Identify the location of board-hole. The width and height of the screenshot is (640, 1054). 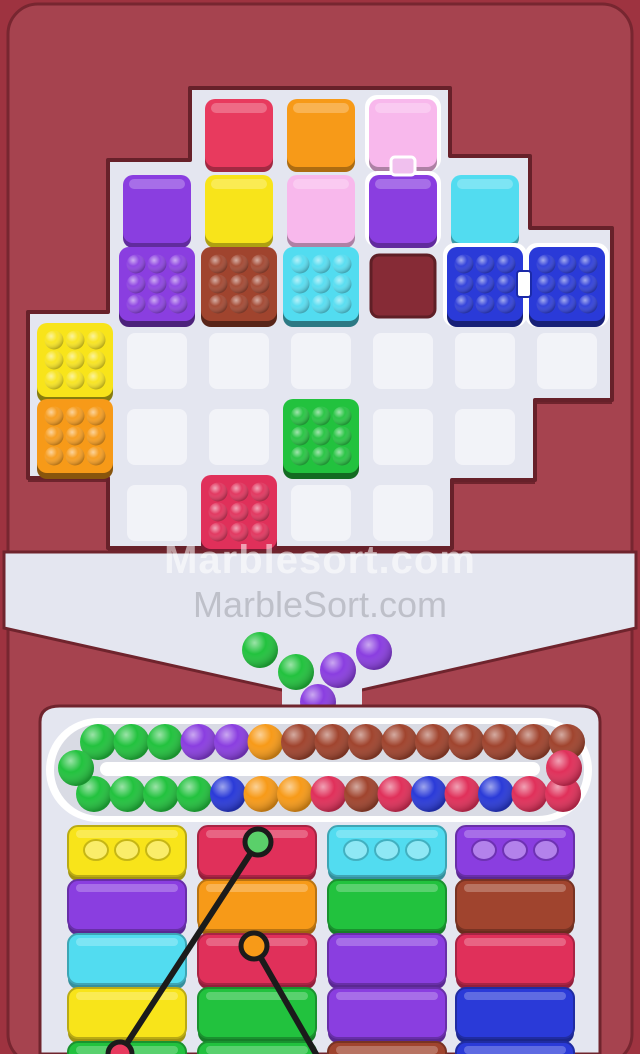
(403, 286).